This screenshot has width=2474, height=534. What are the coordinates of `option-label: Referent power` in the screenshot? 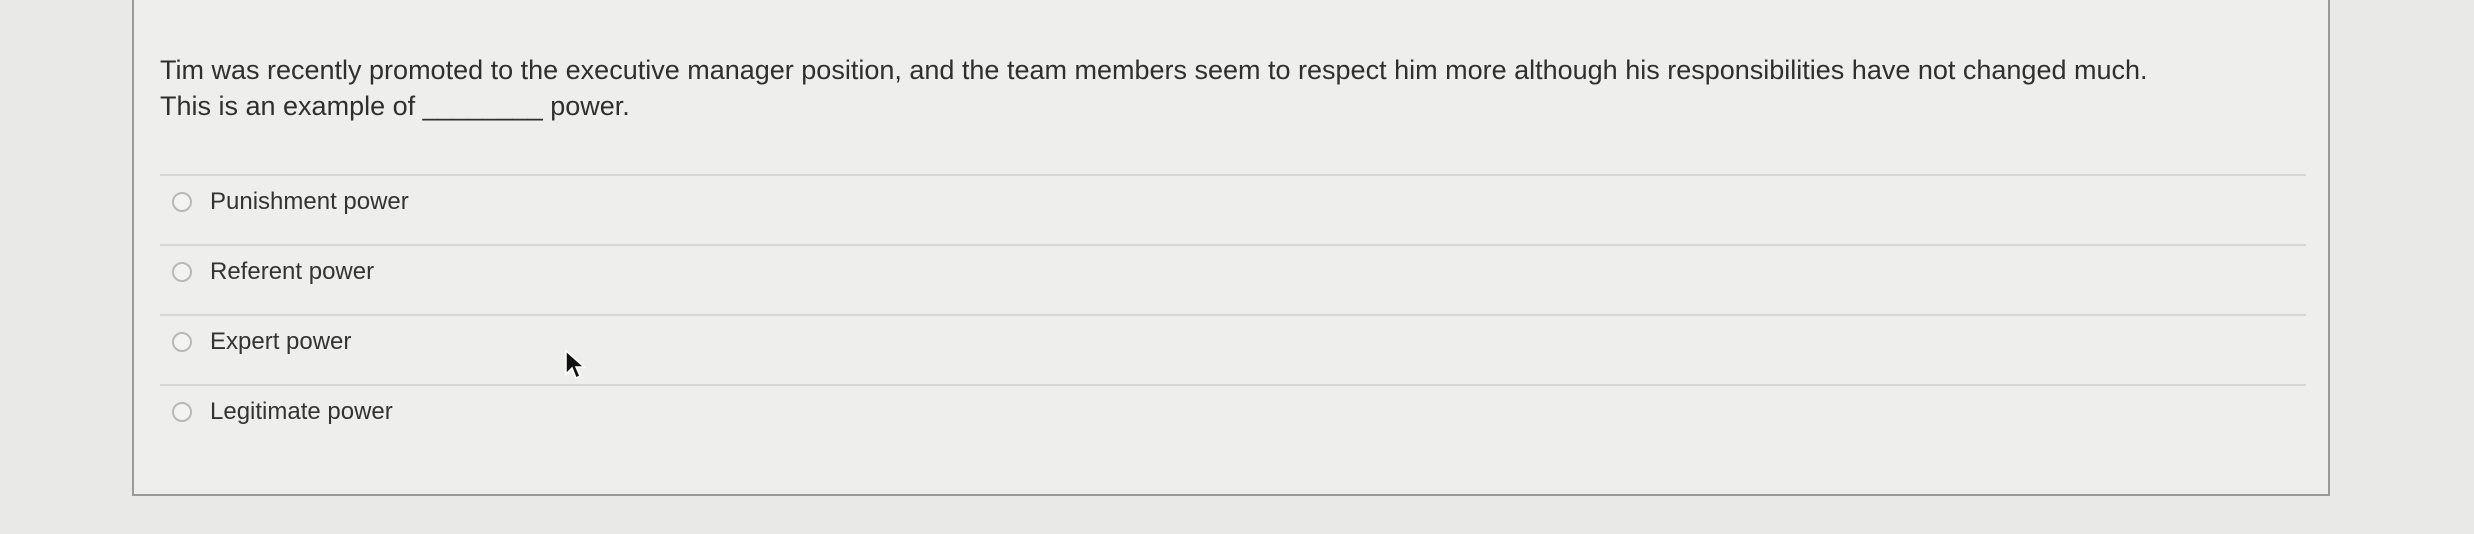 It's located at (292, 271).